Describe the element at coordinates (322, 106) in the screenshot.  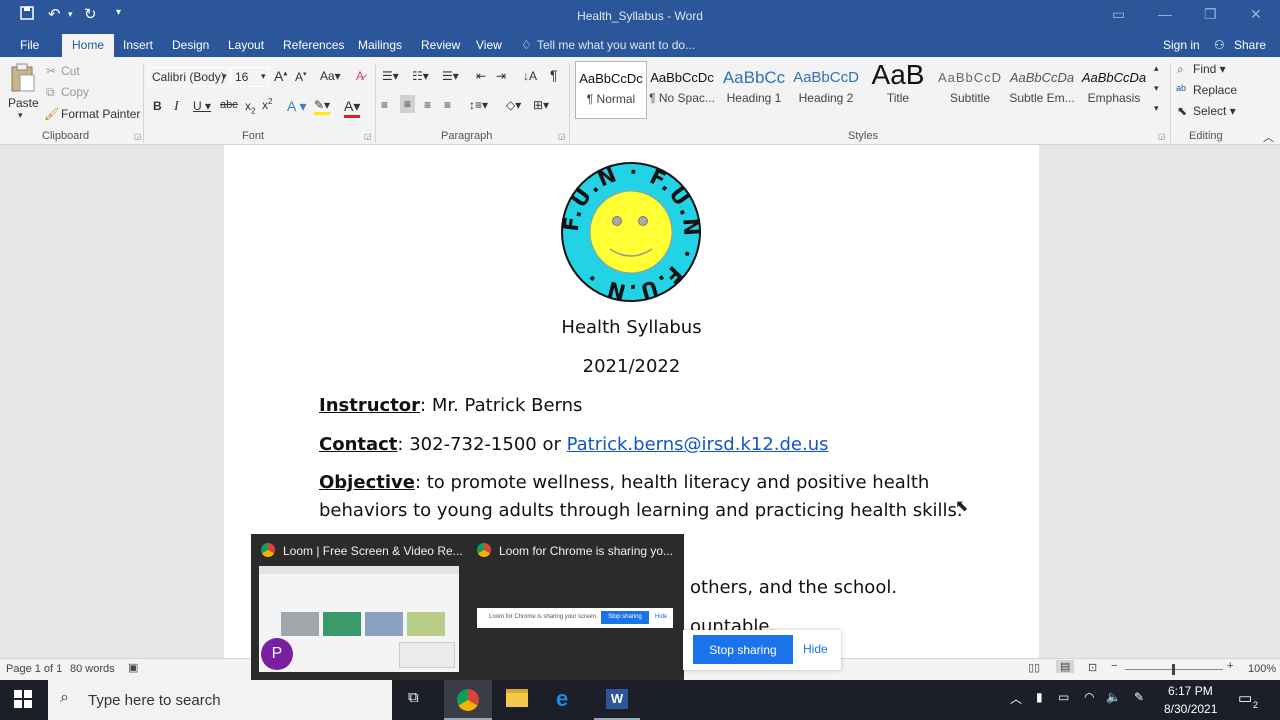
I see `highlight-icon: ✎▾` at that location.